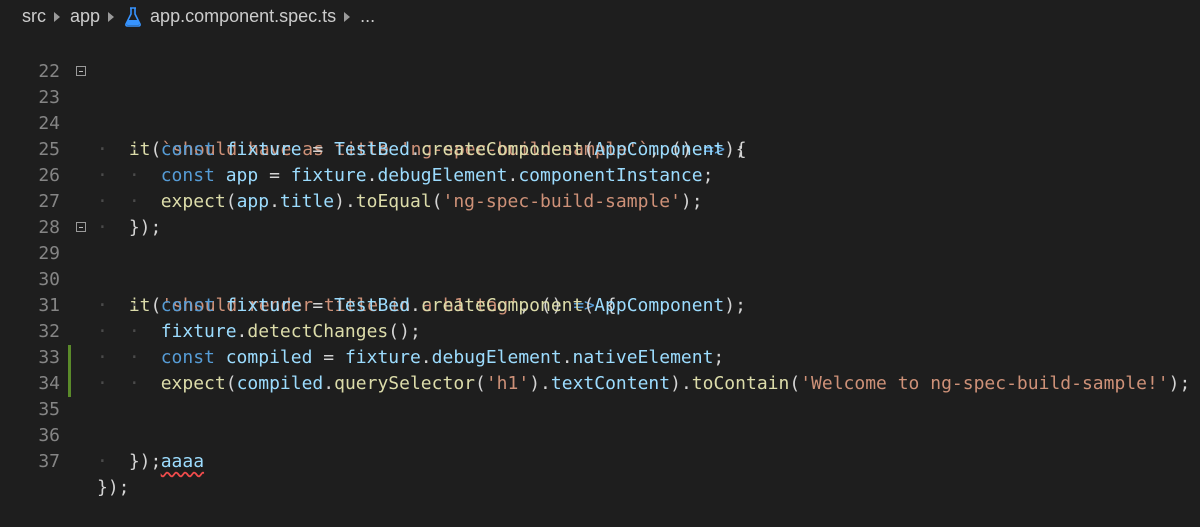 The height and width of the screenshot is (527, 1200). What do you see at coordinates (85, 16) in the screenshot?
I see `breadcrumb-item-app: app` at bounding box center [85, 16].